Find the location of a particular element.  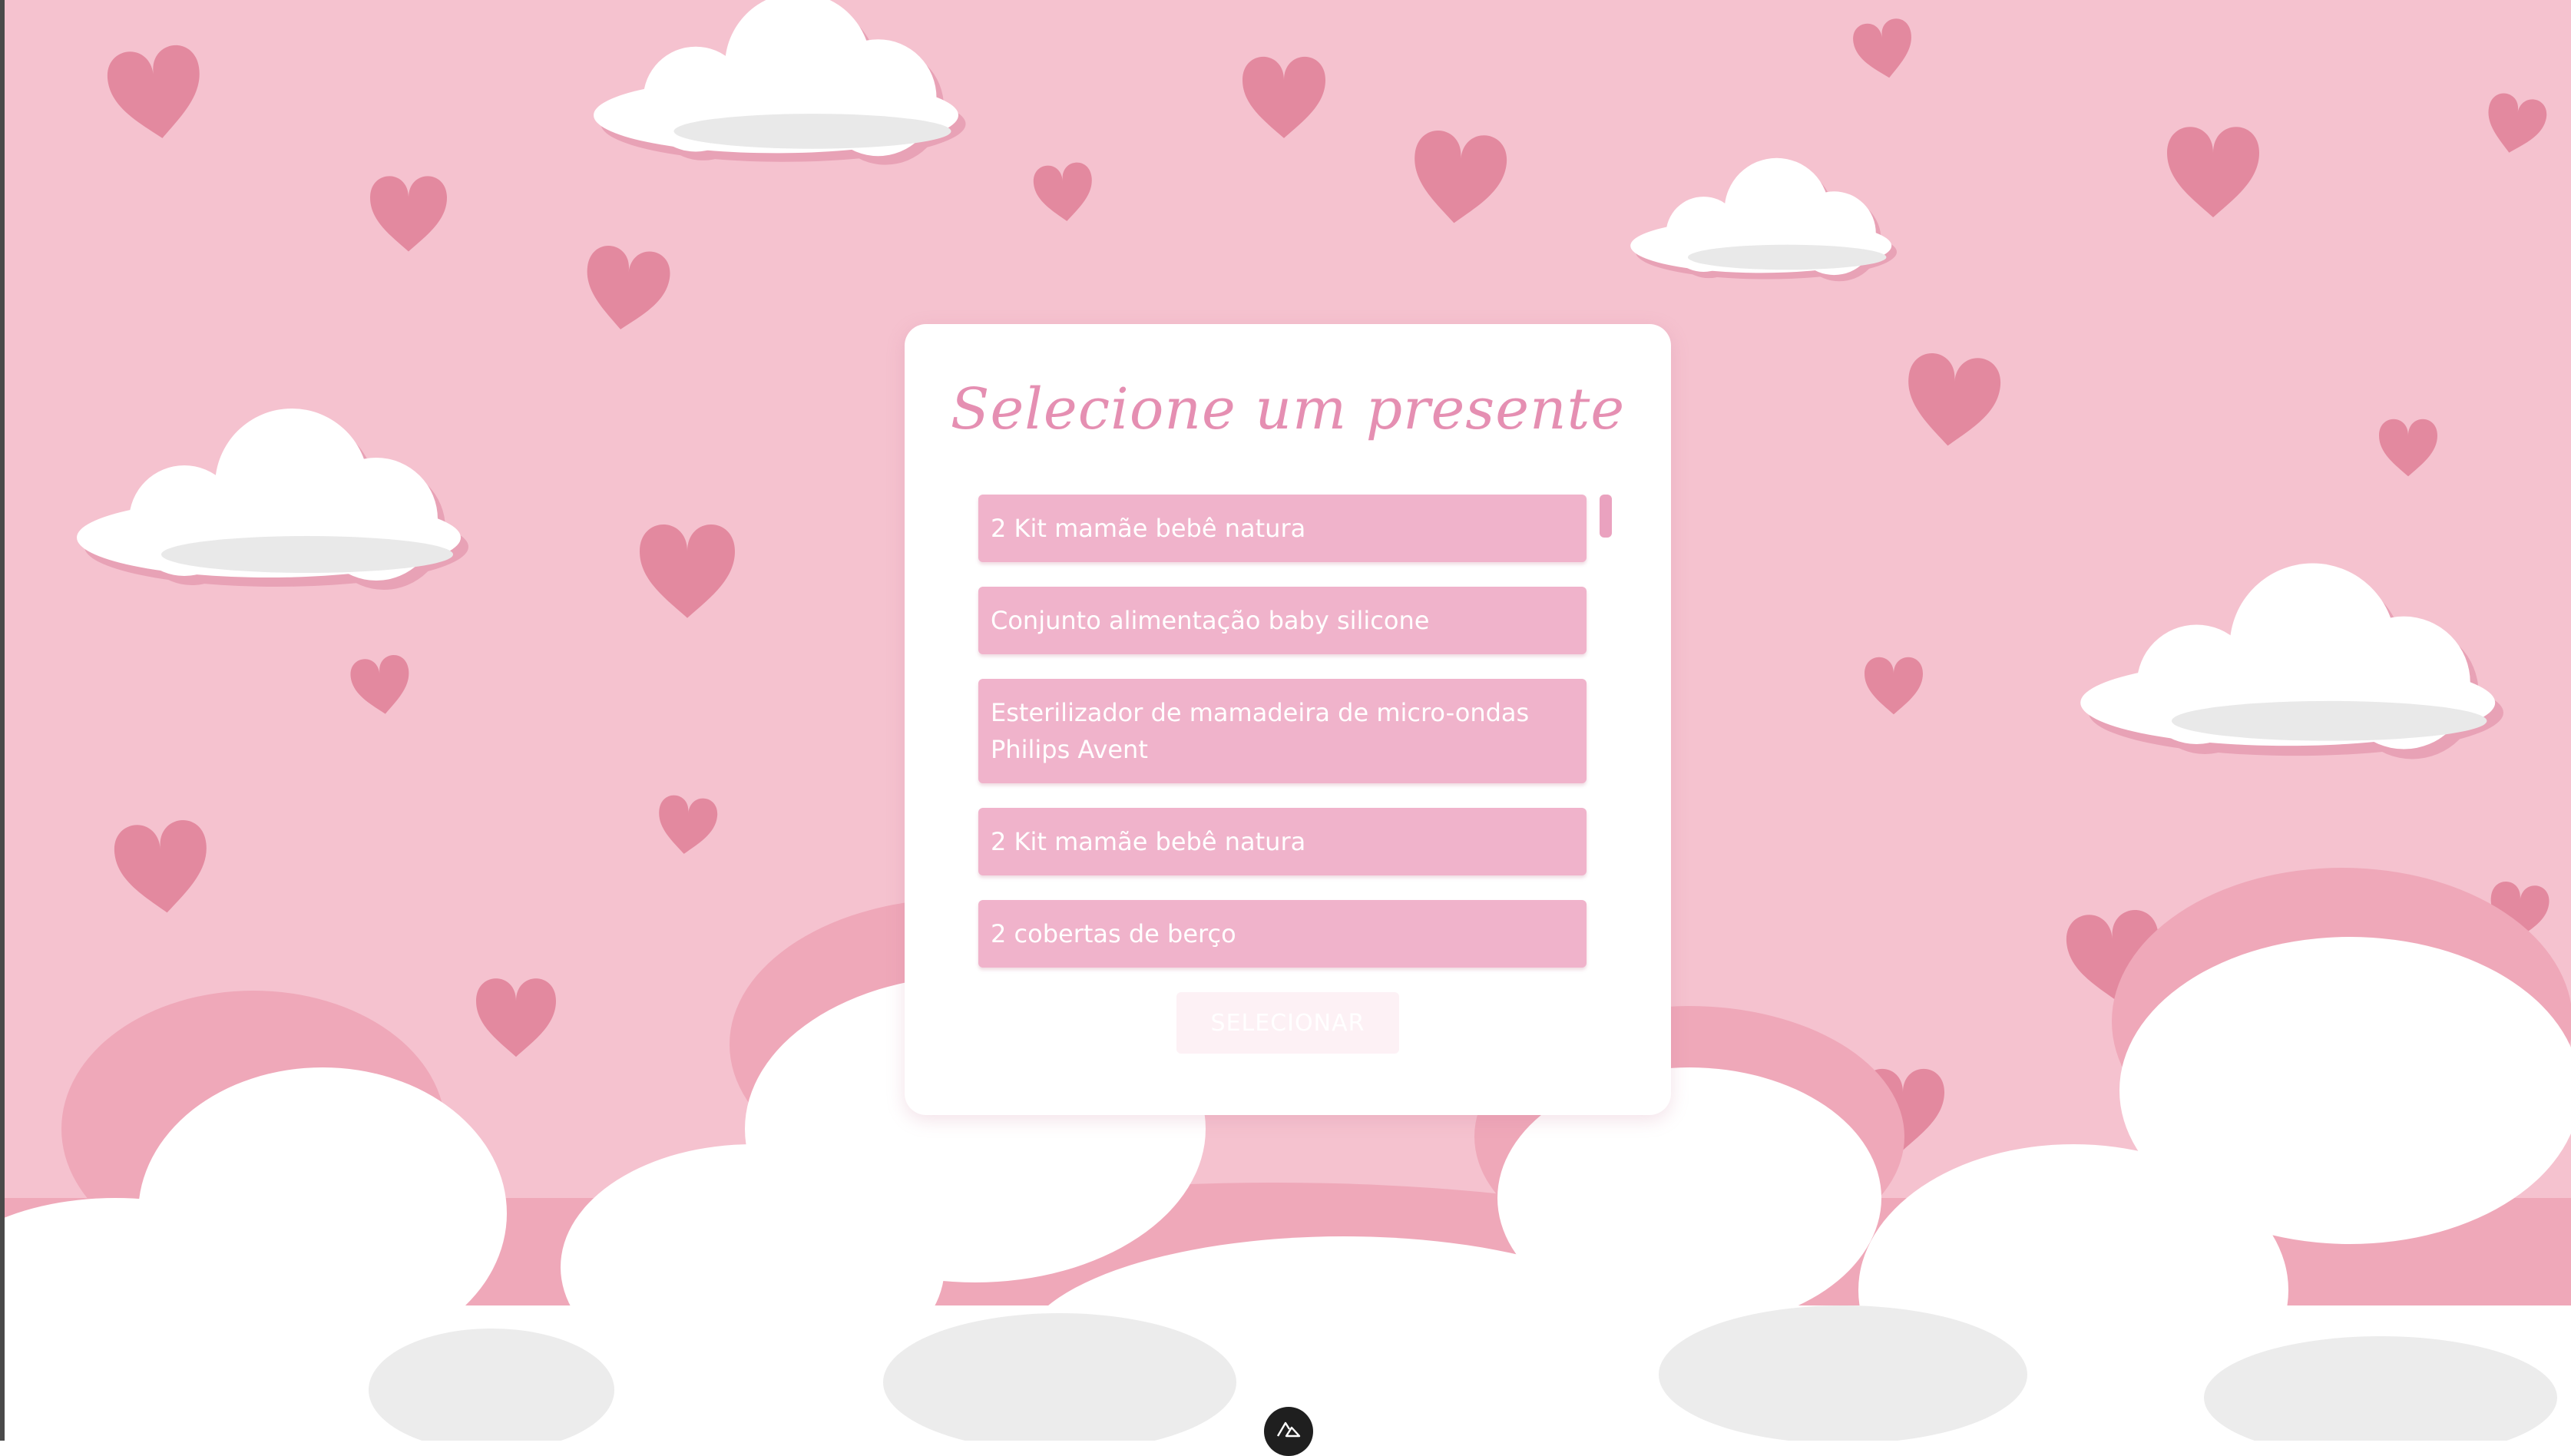

list-scrollbar is located at coordinates (1606, 516).